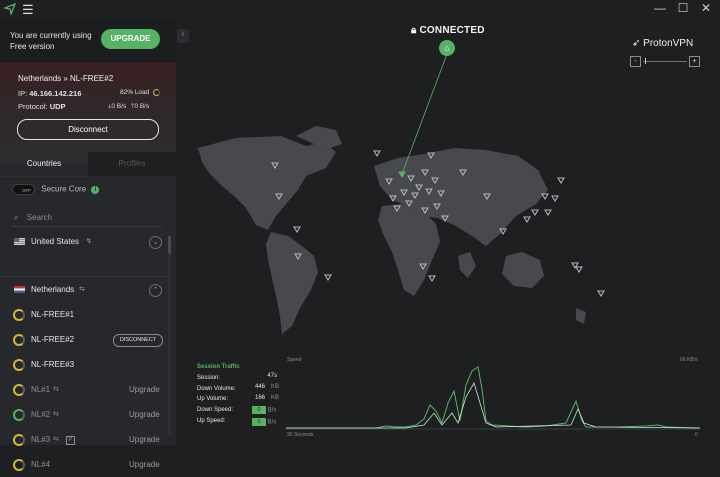 The image size is (720, 477). What do you see at coordinates (23, 189) in the screenshot?
I see `secure-core-toggle: OFF` at bounding box center [23, 189].